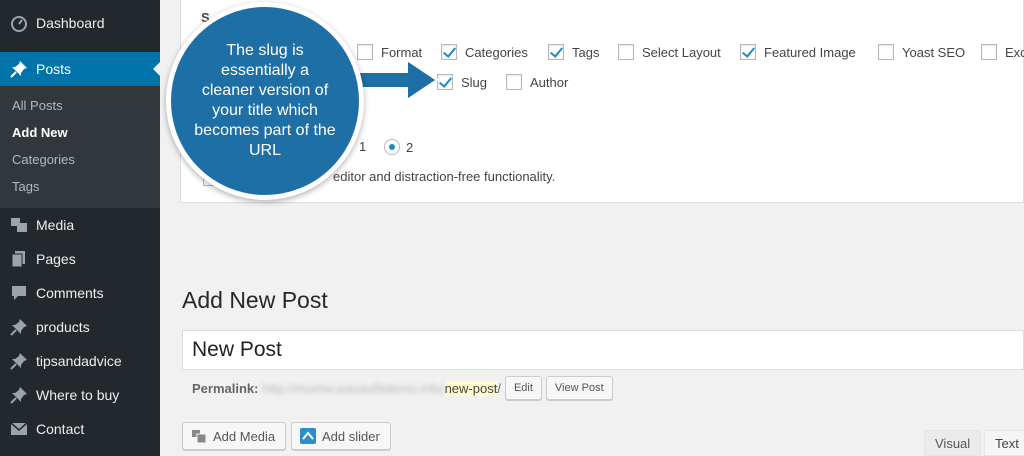 The image size is (1024, 456). What do you see at coordinates (556, 52) in the screenshot?
I see `tags-checkbox` at bounding box center [556, 52].